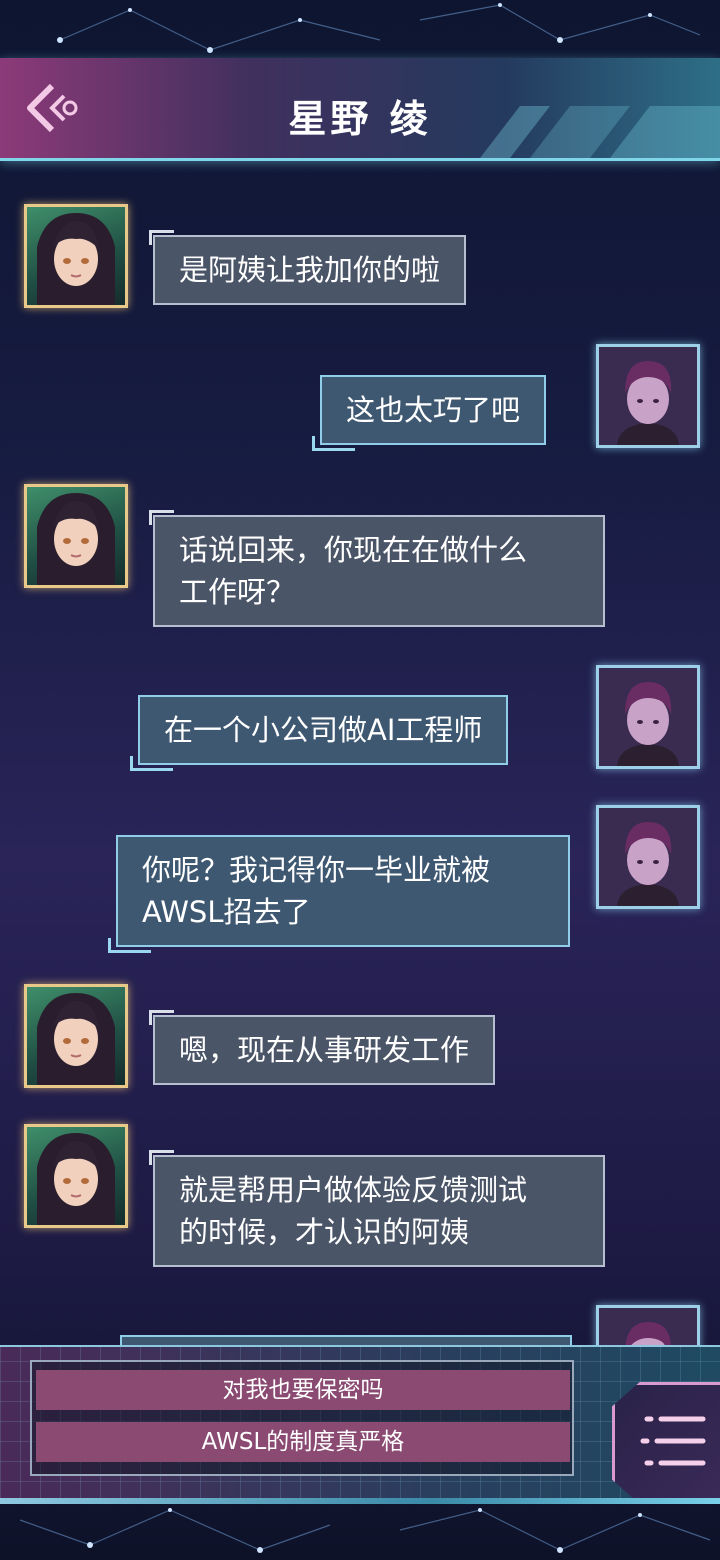  What do you see at coordinates (360, 1501) in the screenshot?
I see `bottom-divider` at bounding box center [360, 1501].